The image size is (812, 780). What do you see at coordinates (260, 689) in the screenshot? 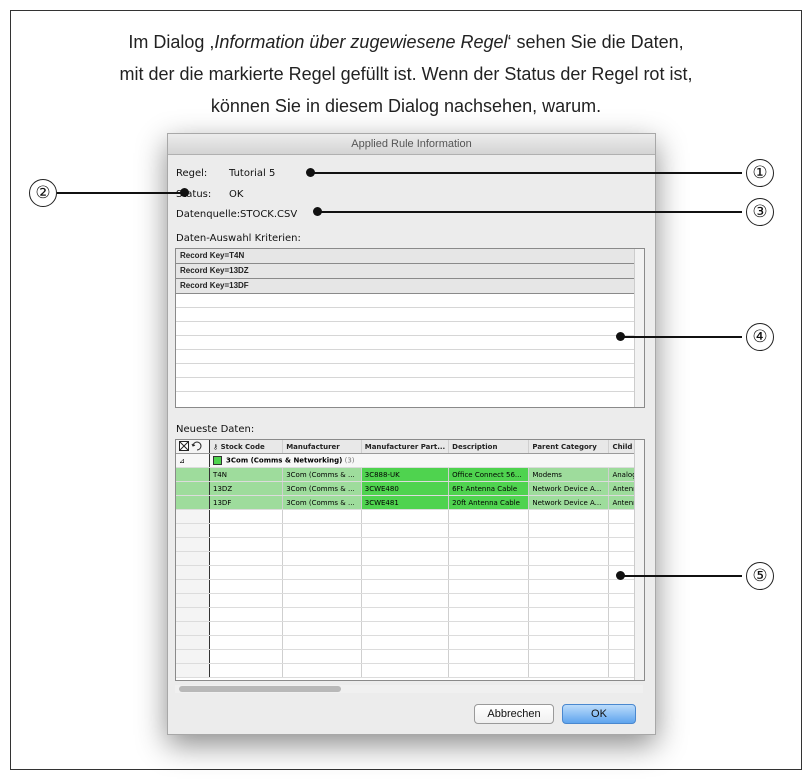
I see `horizontal-scroll-thumb` at bounding box center [260, 689].